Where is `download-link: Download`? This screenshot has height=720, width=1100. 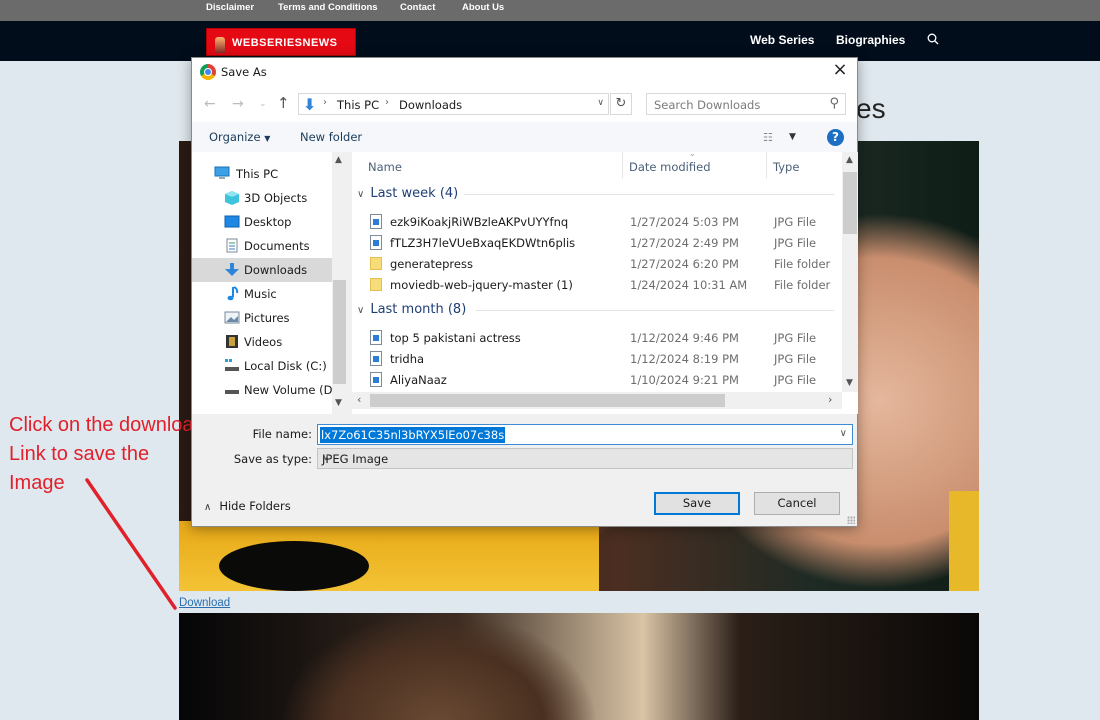
download-link: Download is located at coordinates (204, 603).